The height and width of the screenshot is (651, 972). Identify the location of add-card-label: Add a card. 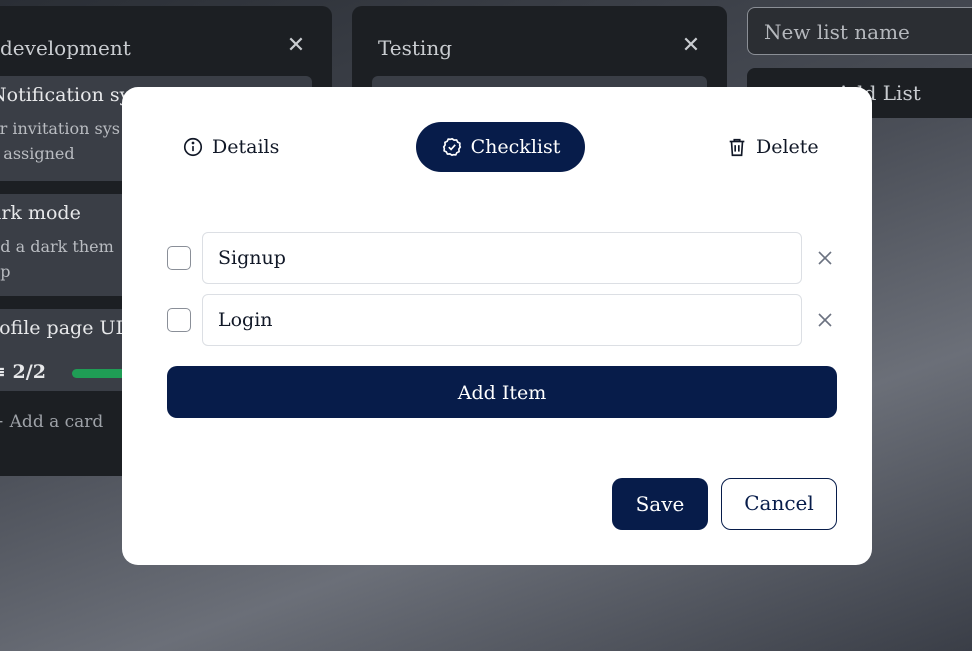
(56, 422).